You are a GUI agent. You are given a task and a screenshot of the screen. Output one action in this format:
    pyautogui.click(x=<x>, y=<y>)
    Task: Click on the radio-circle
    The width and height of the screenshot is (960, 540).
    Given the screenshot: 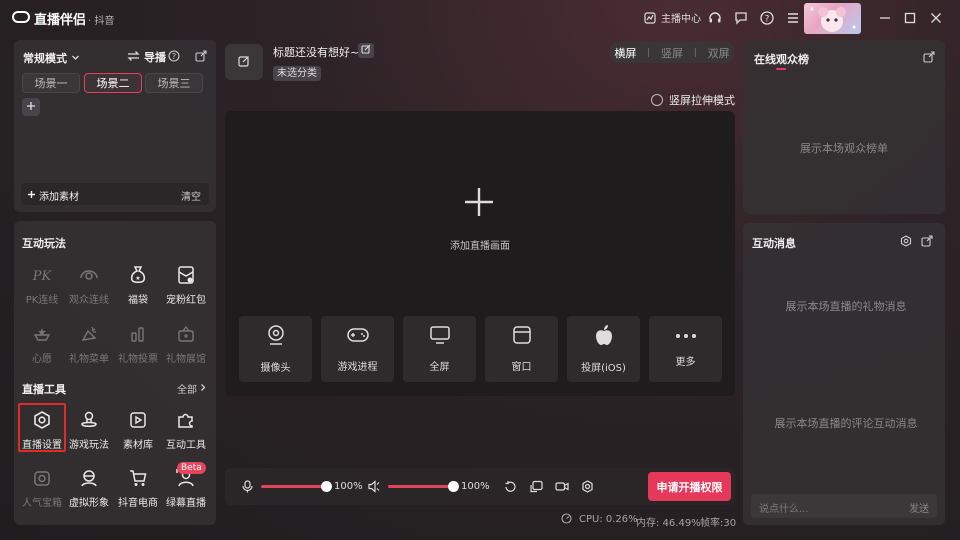 What is the action you would take?
    pyautogui.click(x=657, y=100)
    